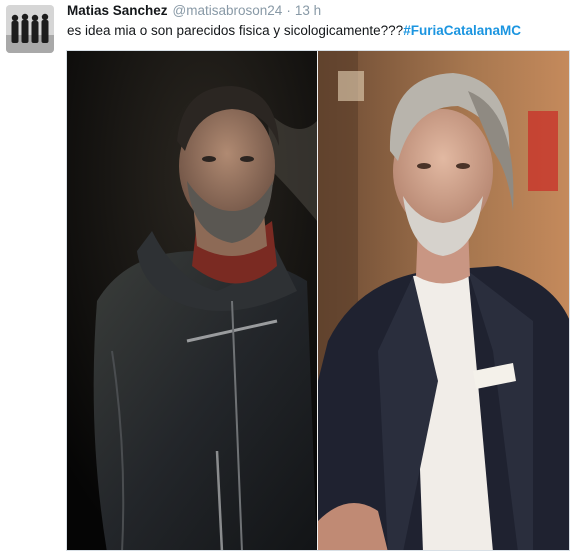 Image resolution: width=579 pixels, height=559 pixels. Describe the element at coordinates (117, 11) in the screenshot. I see `author-name: Matias Sanchez` at that location.